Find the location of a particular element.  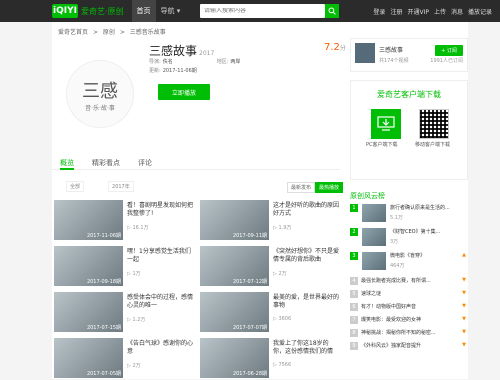

ranking-item: 8 神秘挑战：揭秘你所不知的秘密... ▼ is located at coordinates (409, 333).